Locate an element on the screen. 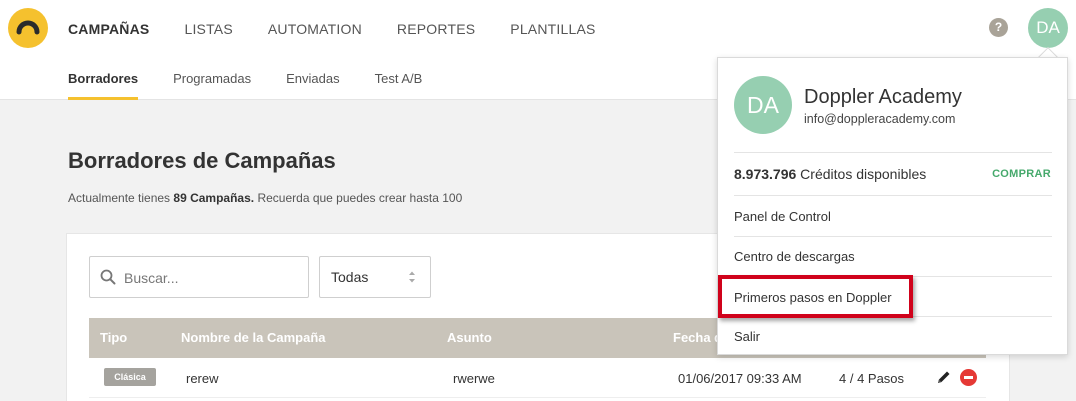 The width and height of the screenshot is (1076, 401). search-box is located at coordinates (199, 277).